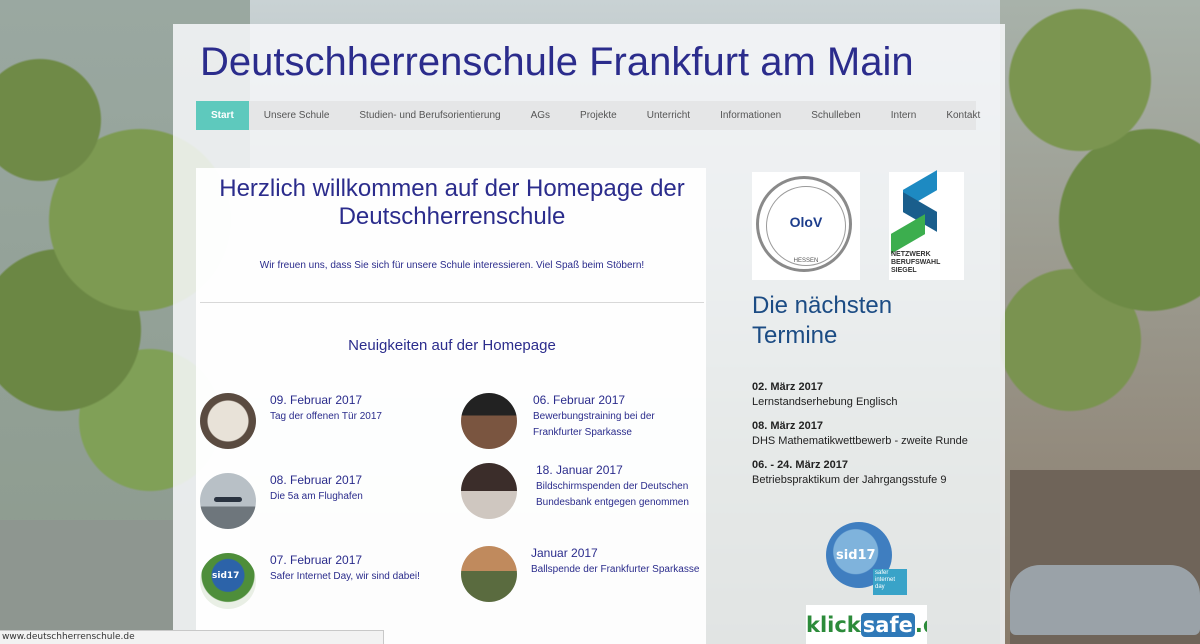  What do you see at coordinates (835, 115) in the screenshot?
I see `nav-item-schulleben: Schulleben` at bounding box center [835, 115].